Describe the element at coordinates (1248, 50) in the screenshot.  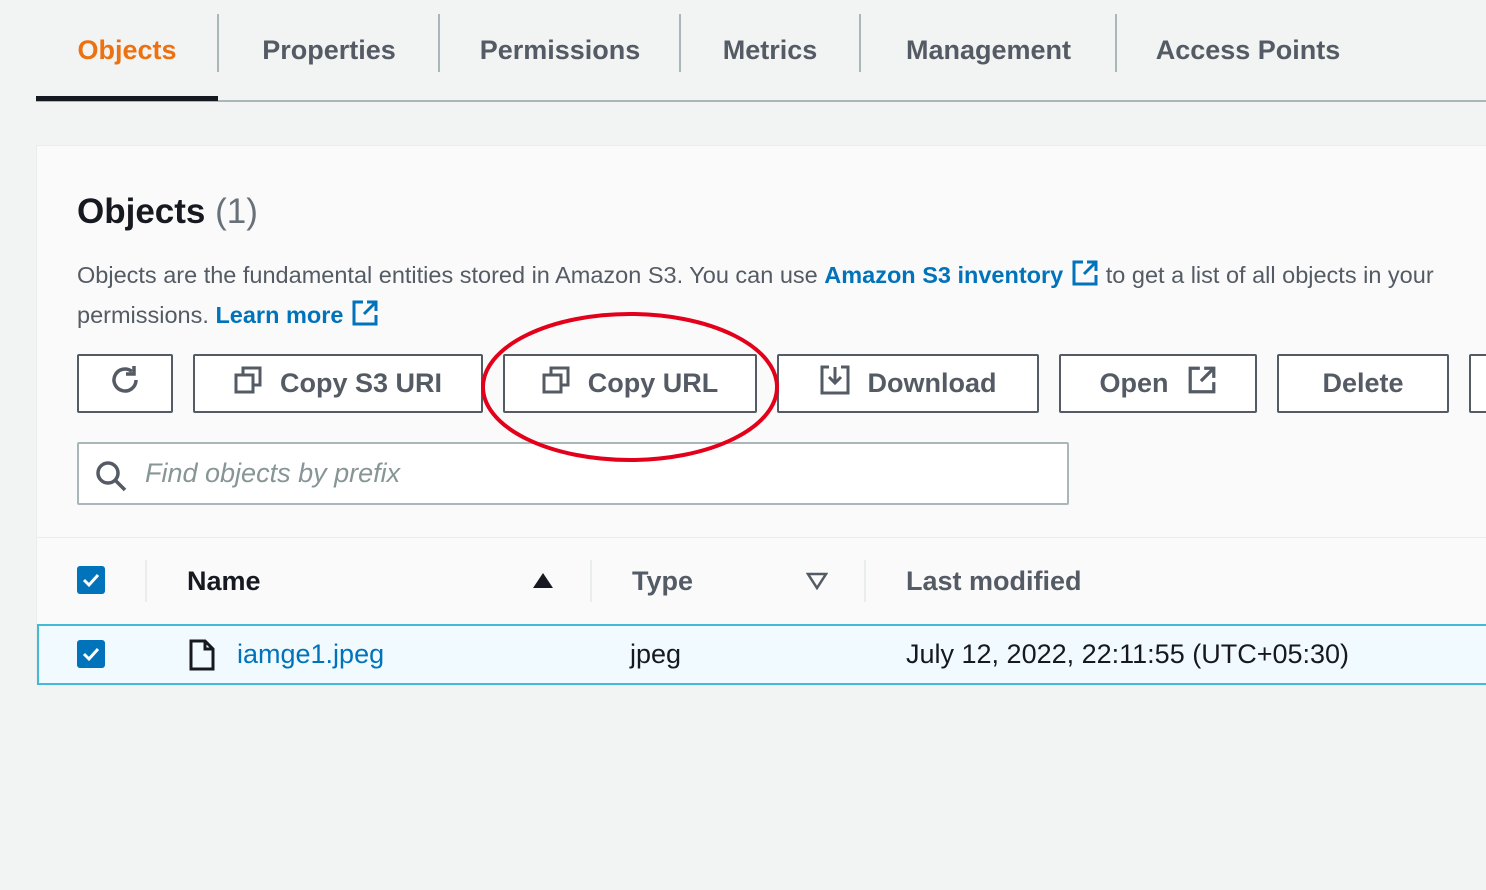
I see `tab-access-points: Access Points` at that location.